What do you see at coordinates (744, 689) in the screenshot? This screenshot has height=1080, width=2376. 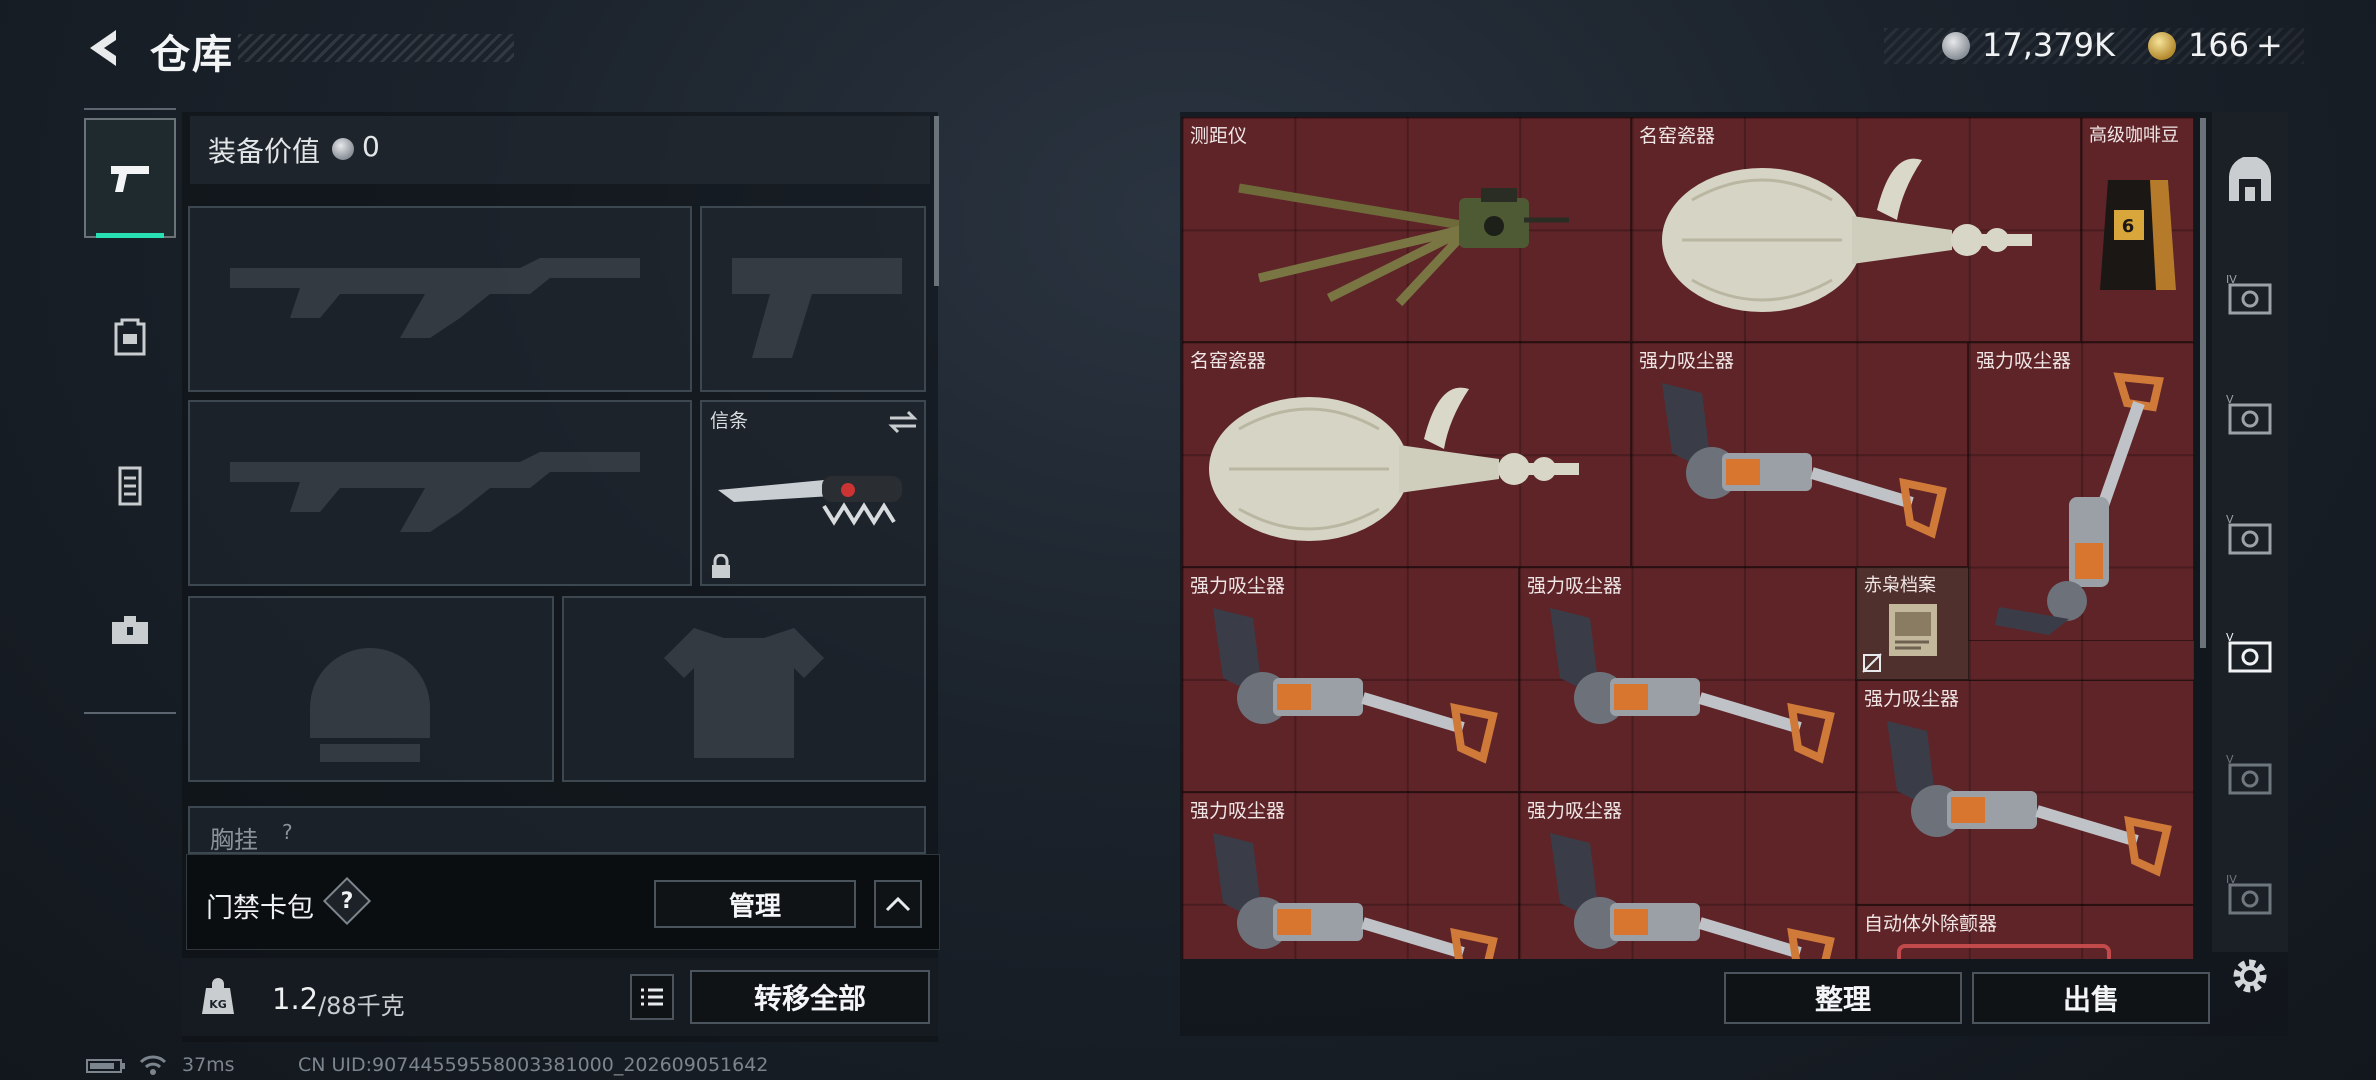 I see `body-armor-slot` at bounding box center [744, 689].